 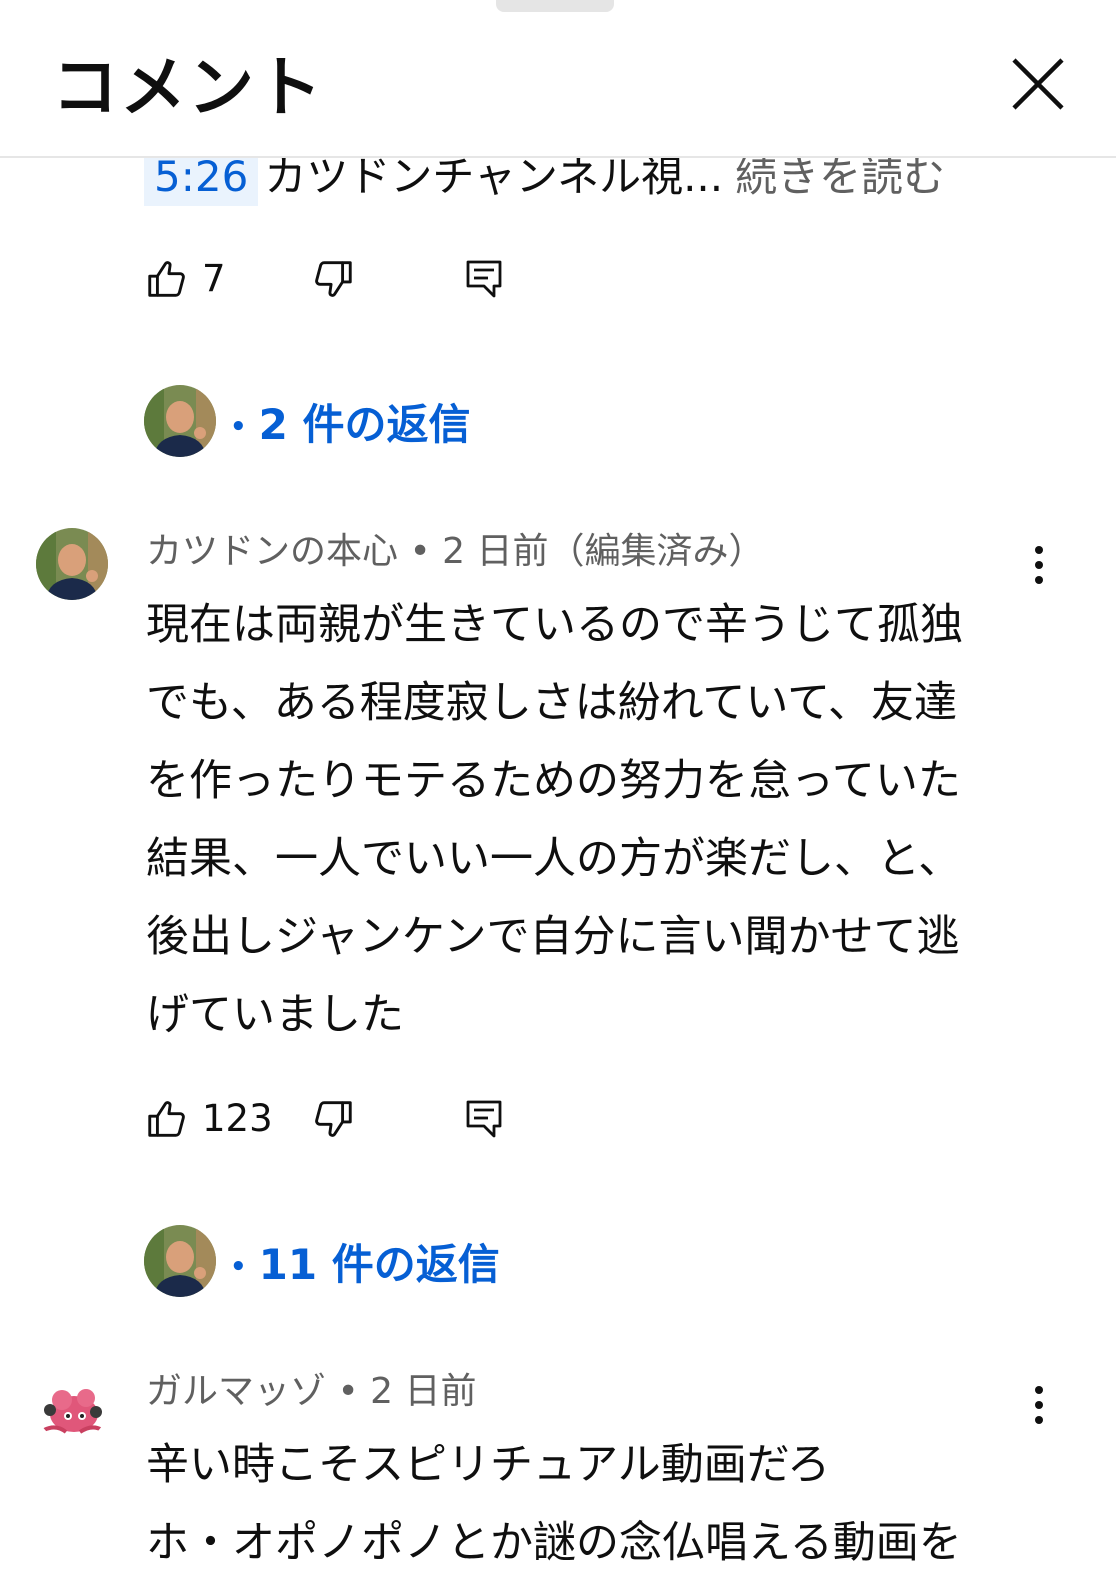 I want to click on view-replies-button: • 2 件の返信, so click(x=307, y=421).